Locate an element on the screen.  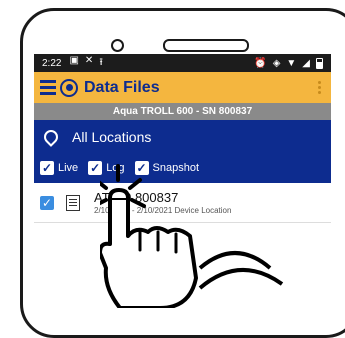
notification-icons: ▣ ✕ ⭱ is located at coordinates (85, 63).